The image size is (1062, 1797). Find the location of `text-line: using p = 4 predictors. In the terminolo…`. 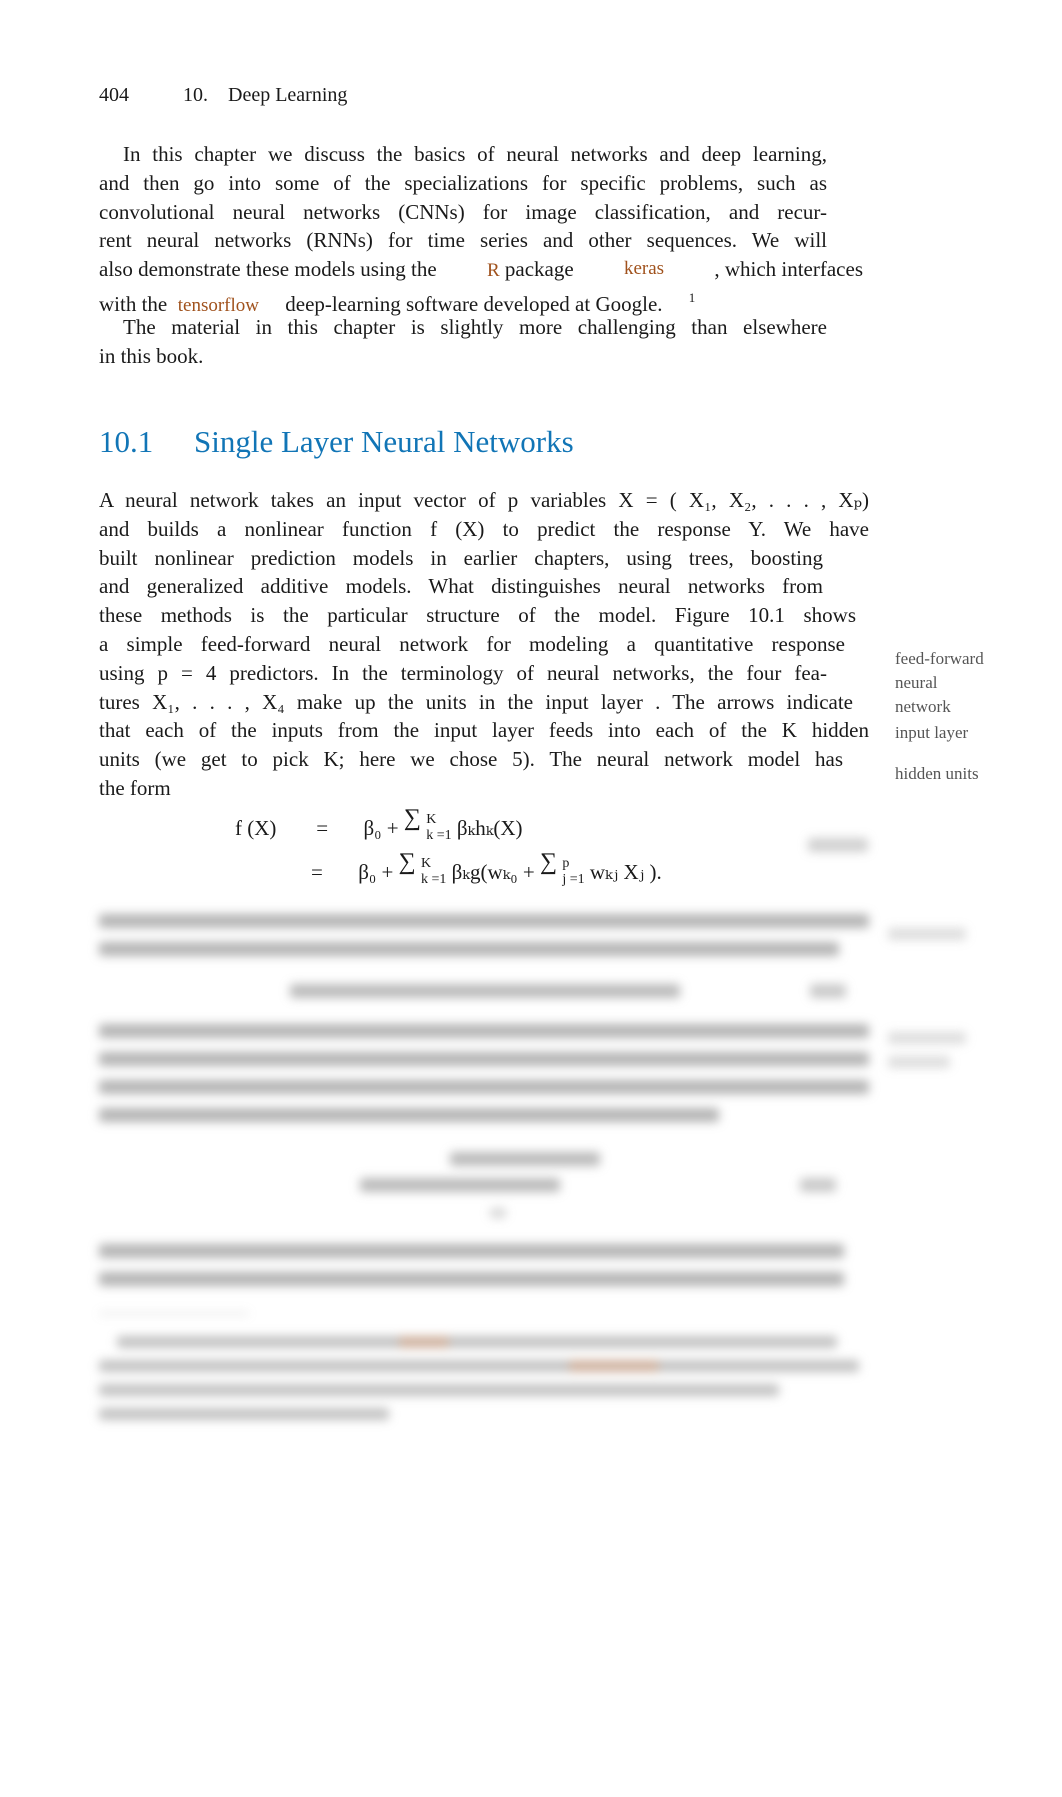

text-line: using p = 4 predictors. In the terminolo… is located at coordinates (463, 672).